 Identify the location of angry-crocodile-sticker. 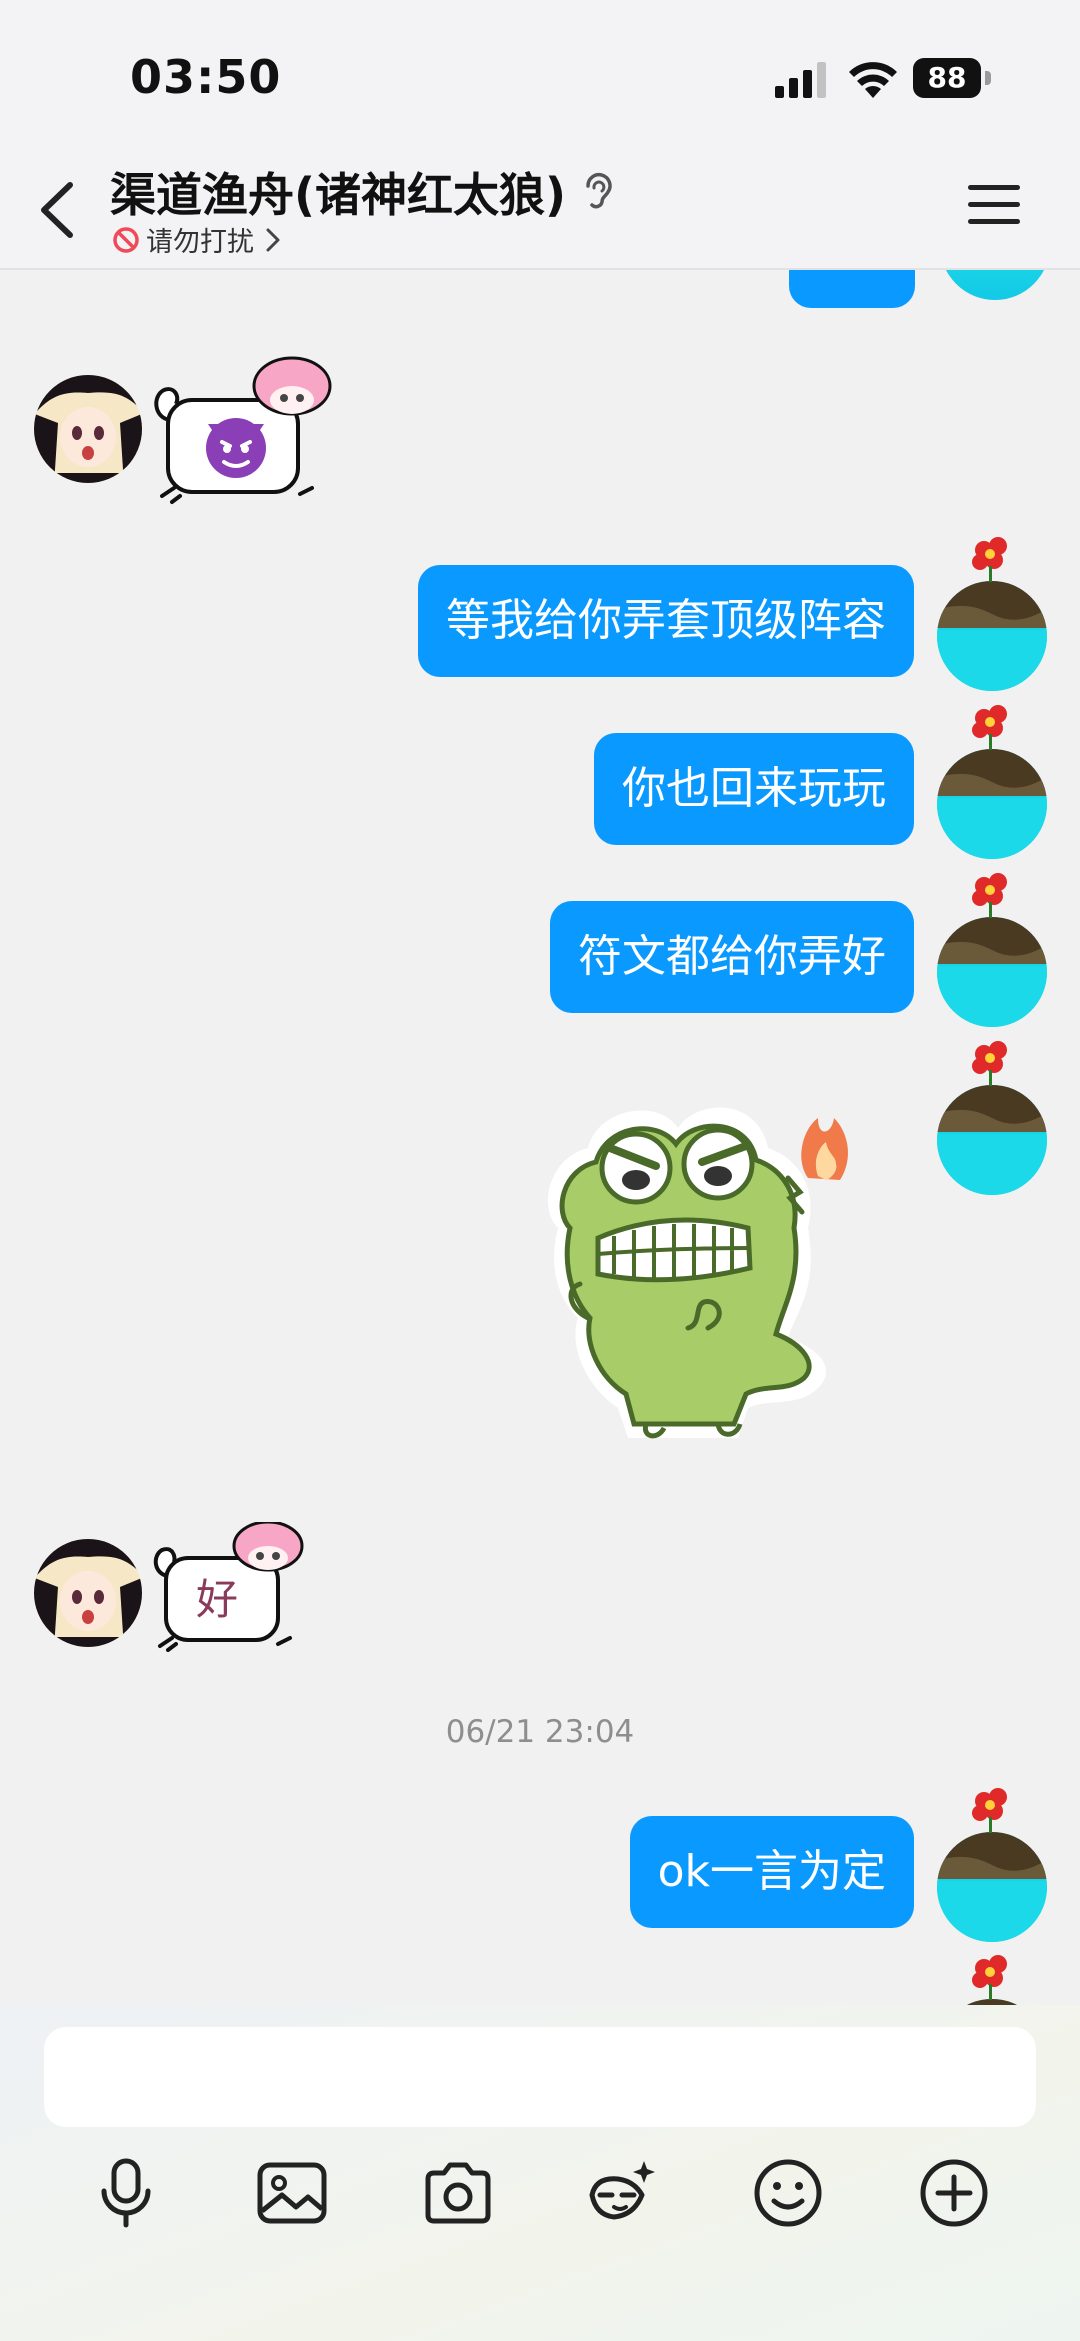
(708, 1273).